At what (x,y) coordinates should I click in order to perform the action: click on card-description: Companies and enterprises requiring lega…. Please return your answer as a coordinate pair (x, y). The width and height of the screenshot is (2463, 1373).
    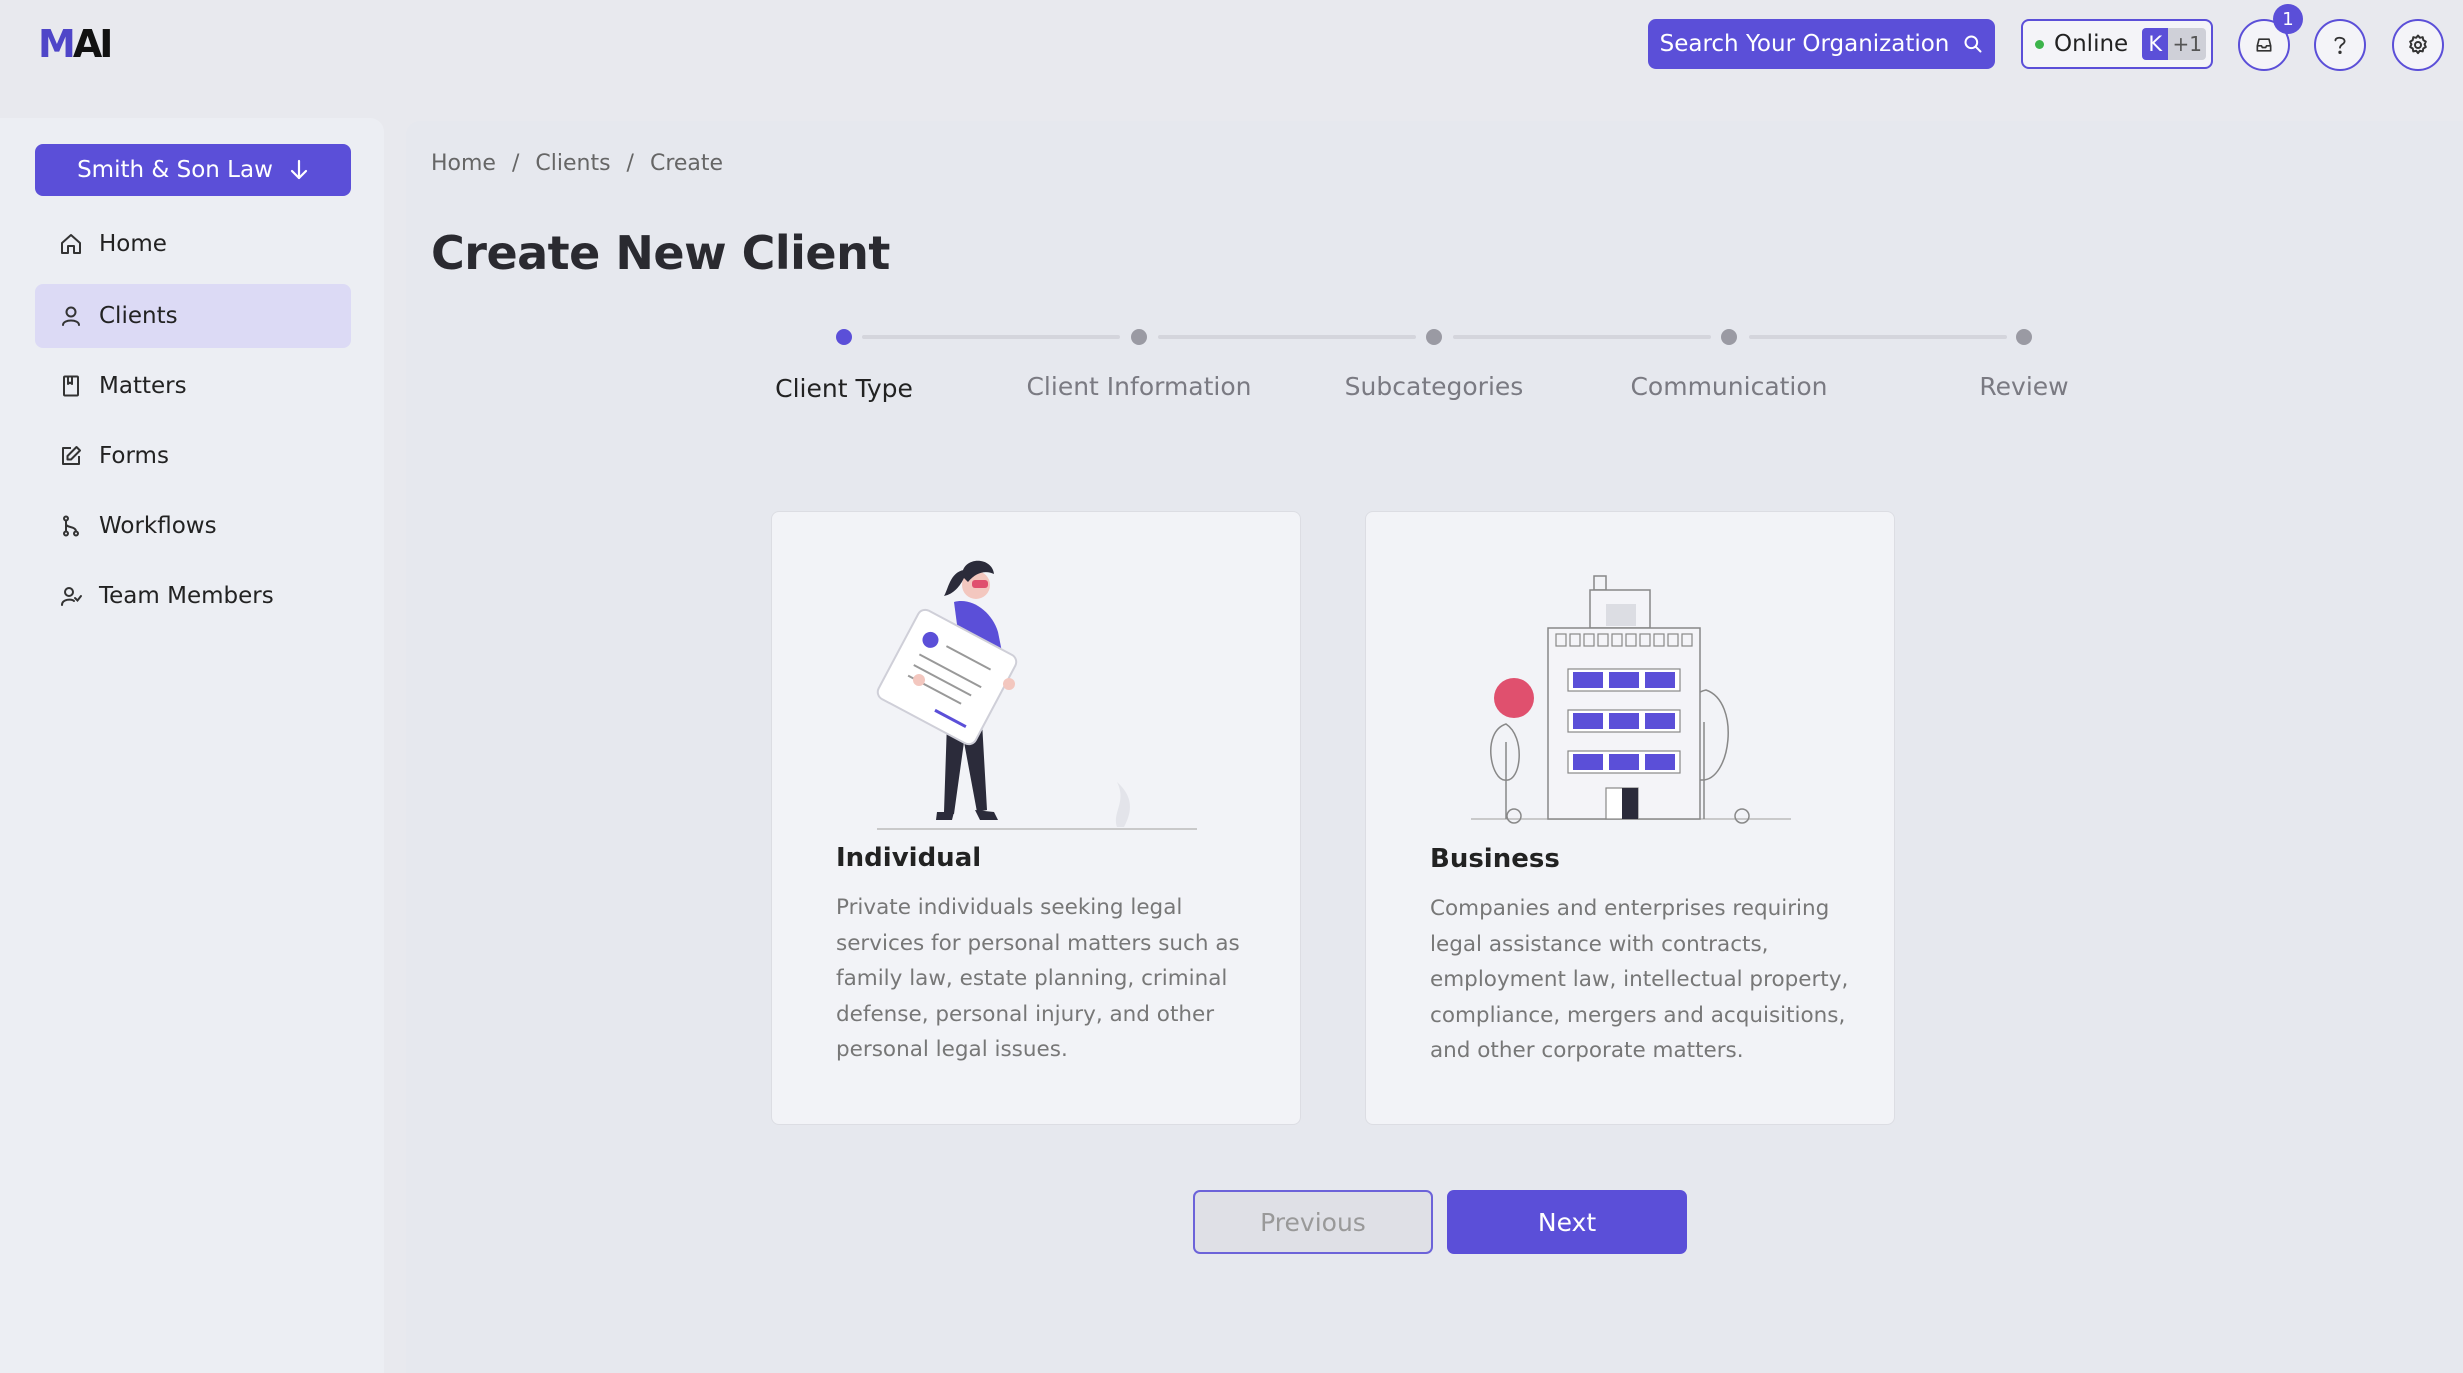
    Looking at the image, I should click on (1639, 979).